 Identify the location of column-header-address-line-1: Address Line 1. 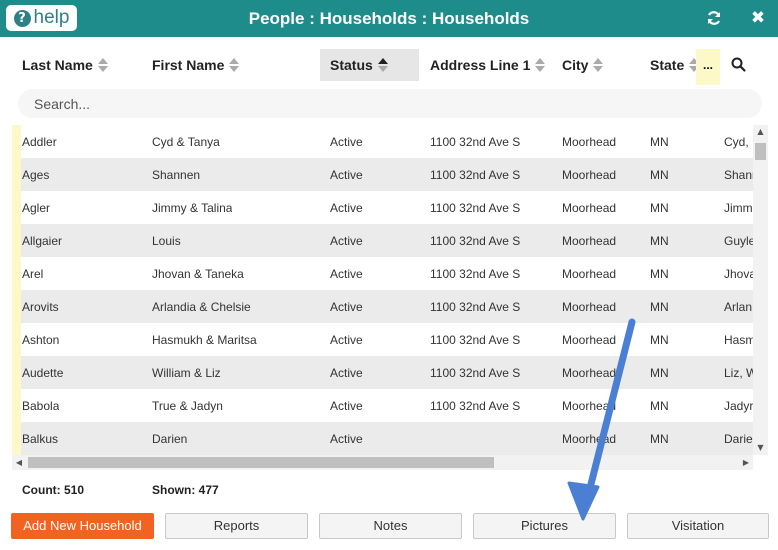
(488, 65).